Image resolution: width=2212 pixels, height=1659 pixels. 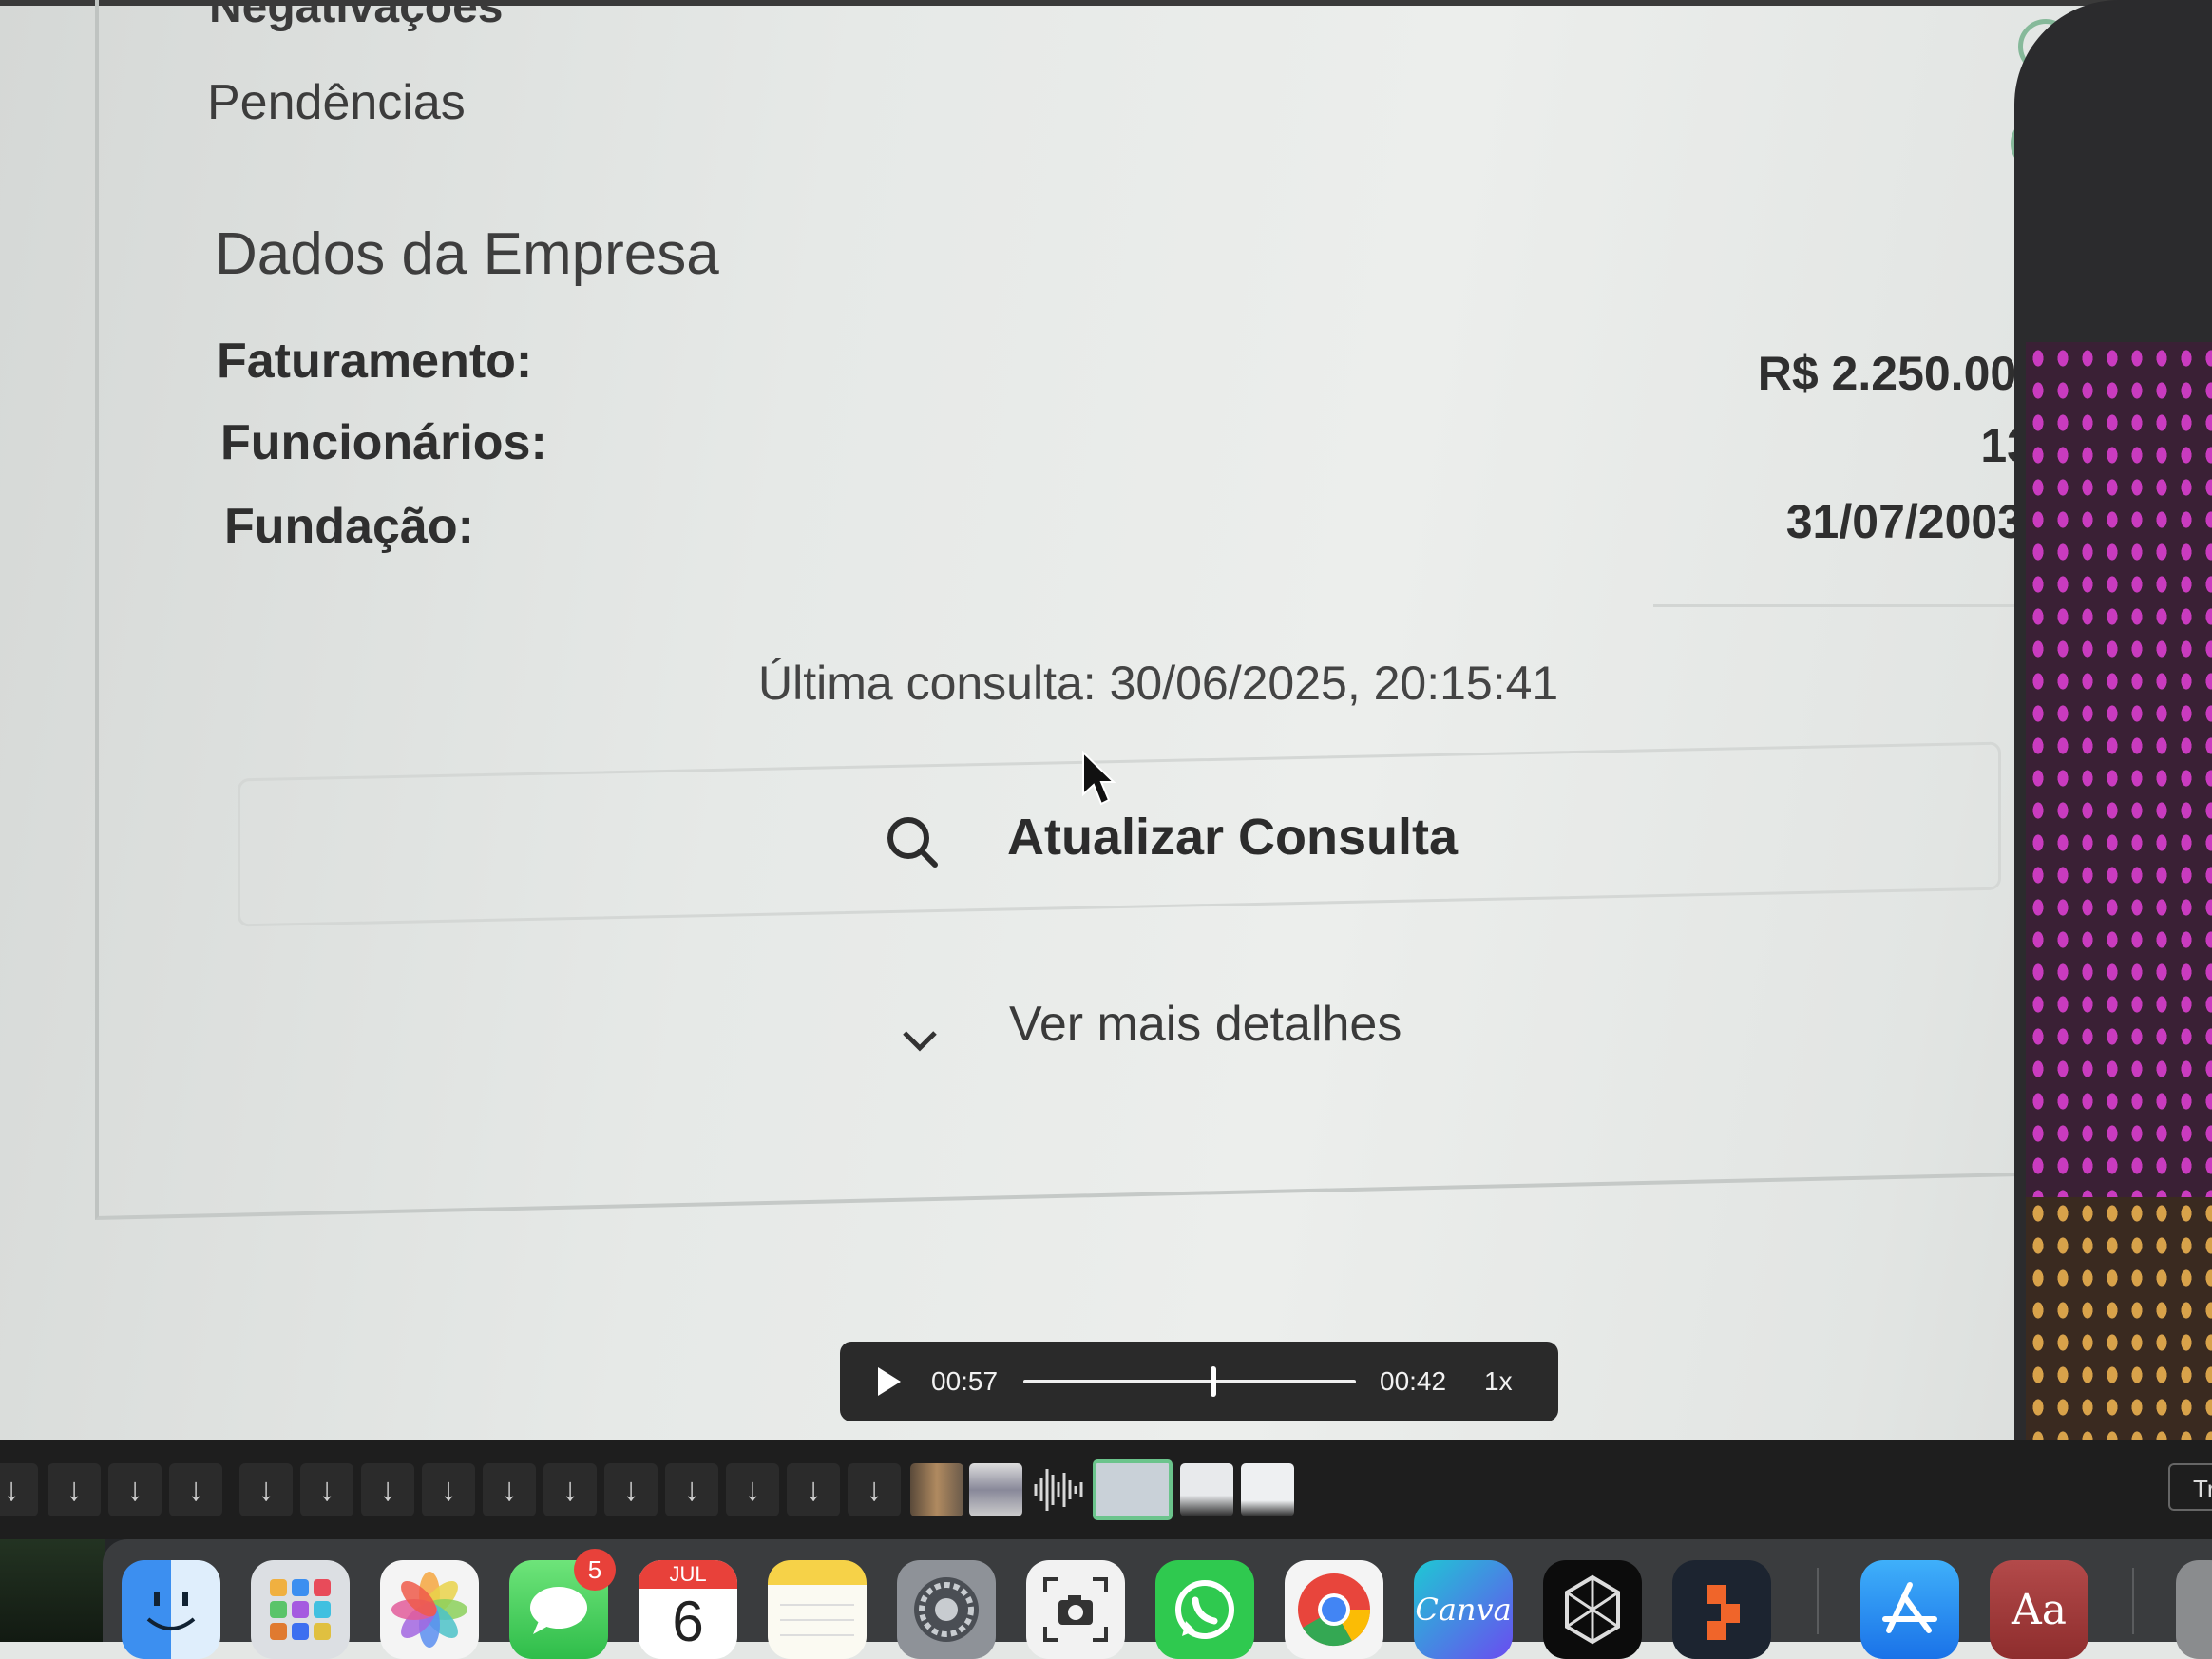 I want to click on launchpad-icon, so click(x=300, y=1609).